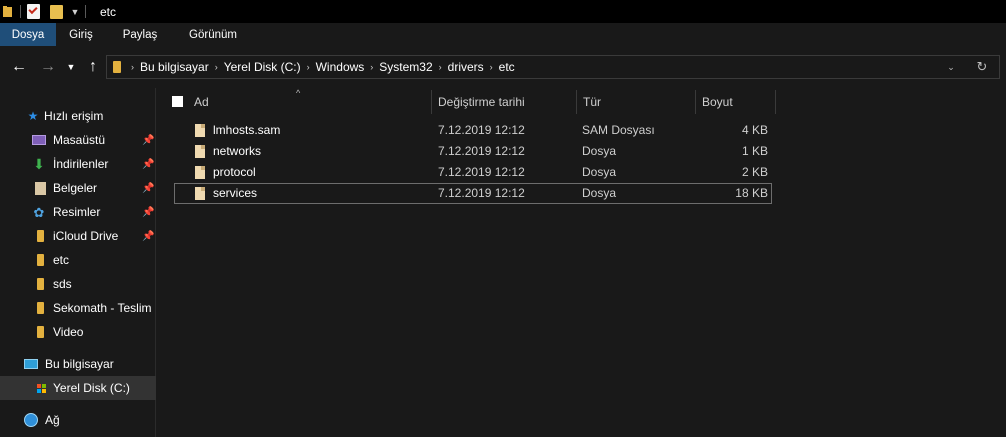 This screenshot has height=437, width=1006. Describe the element at coordinates (503, 34) in the screenshot. I see `ribbon-tabs: Dosya Giriş Paylaş Görünüm` at that location.